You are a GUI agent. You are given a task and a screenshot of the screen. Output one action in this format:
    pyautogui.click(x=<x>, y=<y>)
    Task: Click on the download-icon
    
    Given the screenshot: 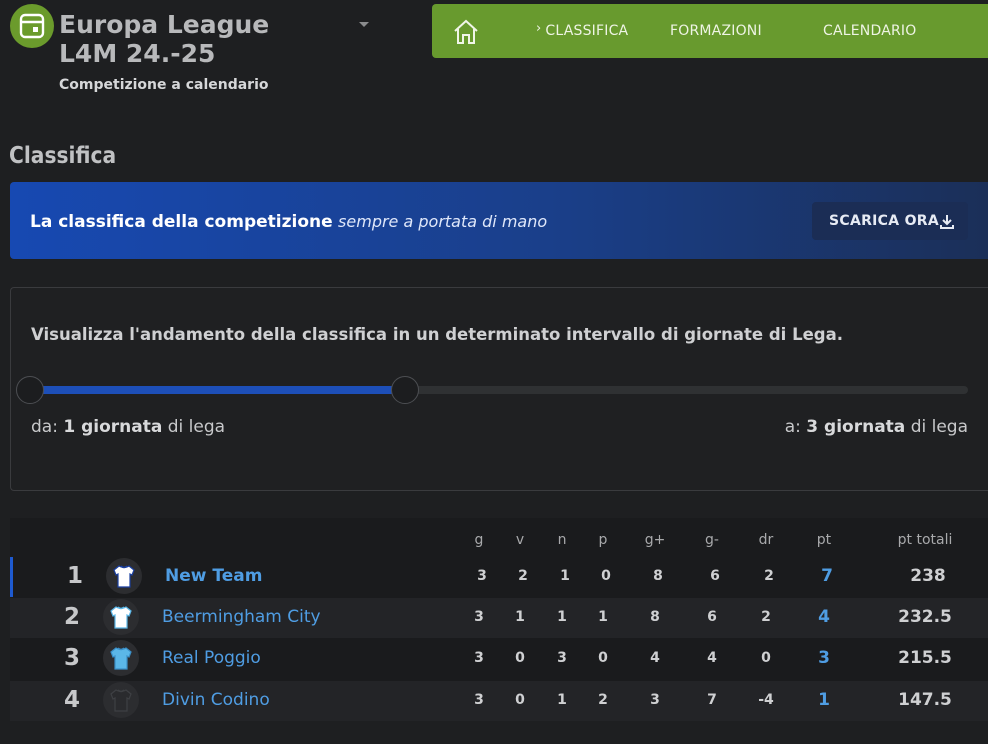 What is the action you would take?
    pyautogui.click(x=947, y=222)
    